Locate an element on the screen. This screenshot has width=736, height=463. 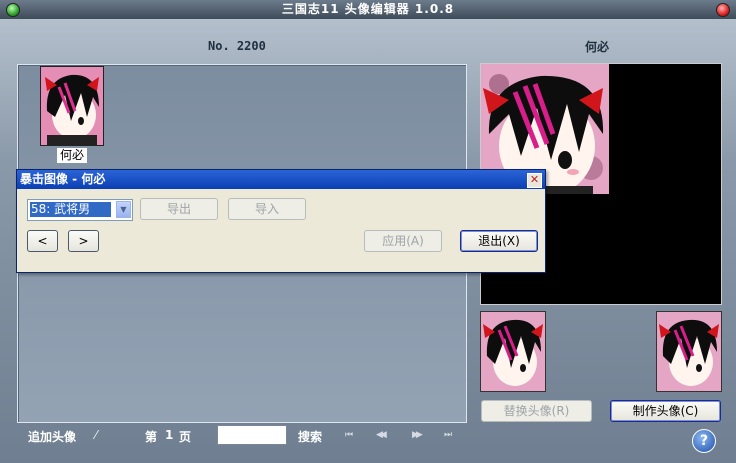
prev-image-button: < is located at coordinates (42, 241).